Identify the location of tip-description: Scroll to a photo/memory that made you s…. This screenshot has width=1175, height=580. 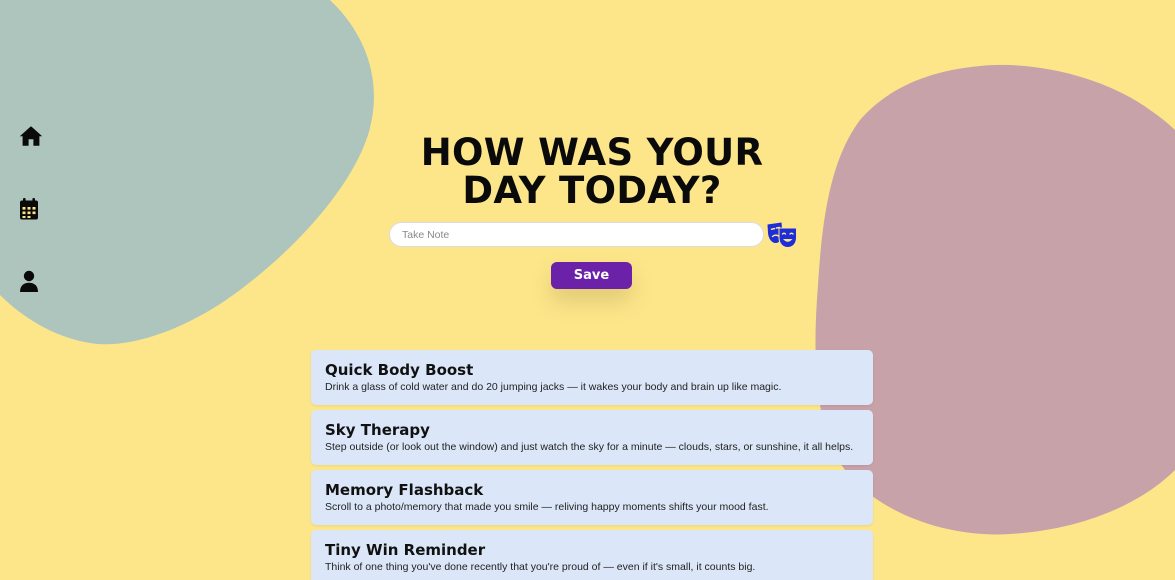
(547, 507).